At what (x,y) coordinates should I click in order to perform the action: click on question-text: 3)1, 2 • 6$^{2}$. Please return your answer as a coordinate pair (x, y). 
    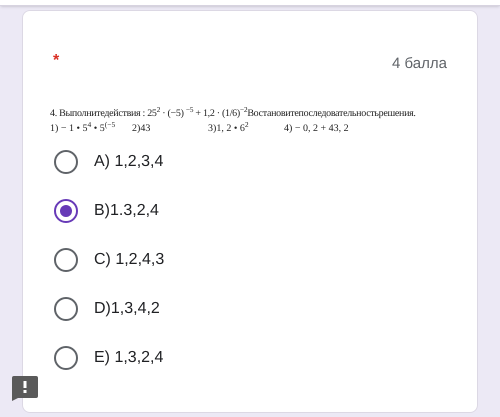
    Looking at the image, I should click on (229, 128).